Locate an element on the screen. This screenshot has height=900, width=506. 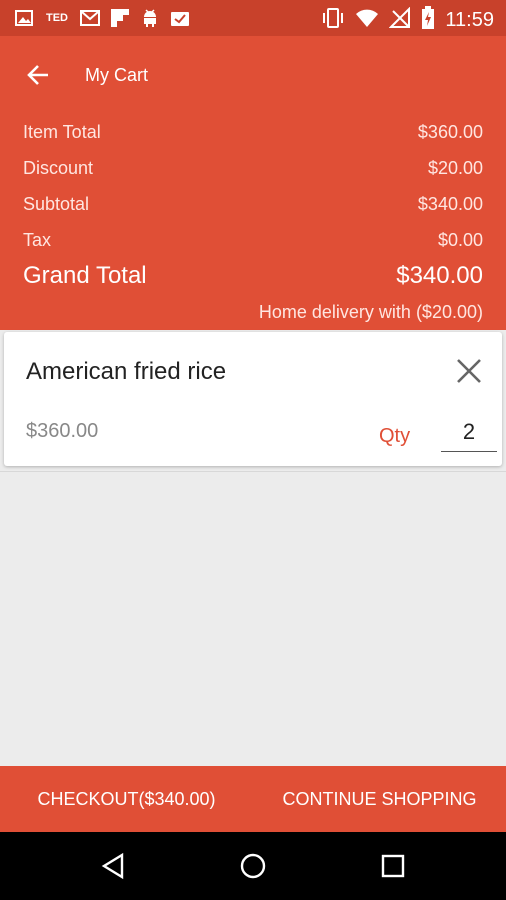
ted-icon: TED is located at coordinates (57, 18).